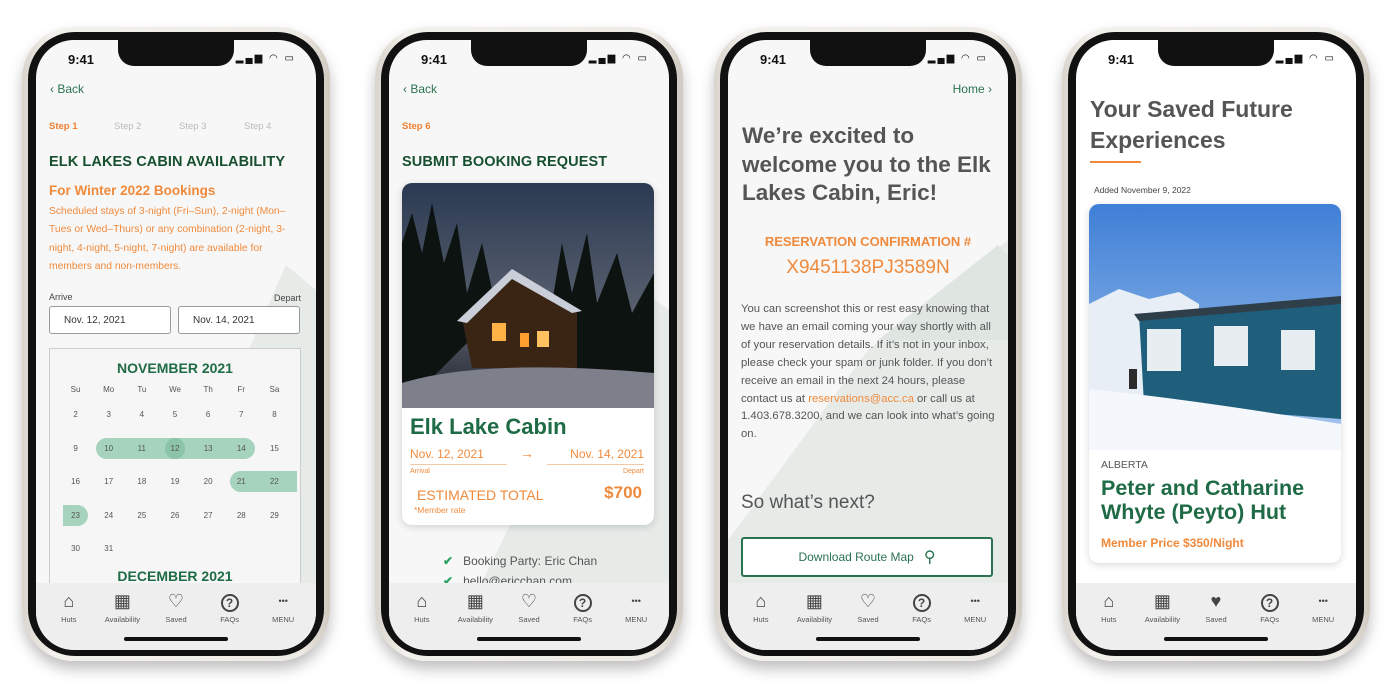 Image resolution: width=1400 pixels, height=700 pixels. I want to click on calendar-day: 23, so click(75, 515).